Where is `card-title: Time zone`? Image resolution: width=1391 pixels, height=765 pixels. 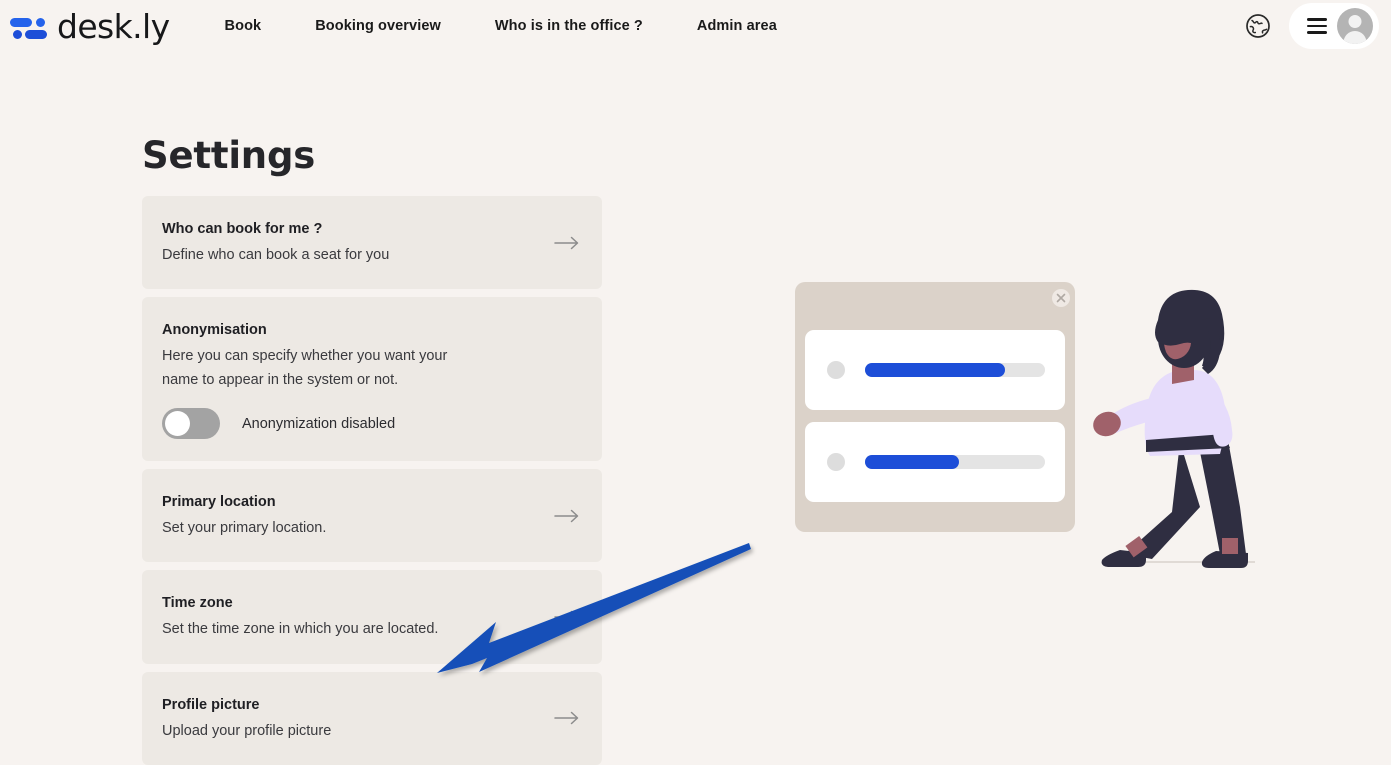
card-title: Time zone is located at coordinates (197, 603).